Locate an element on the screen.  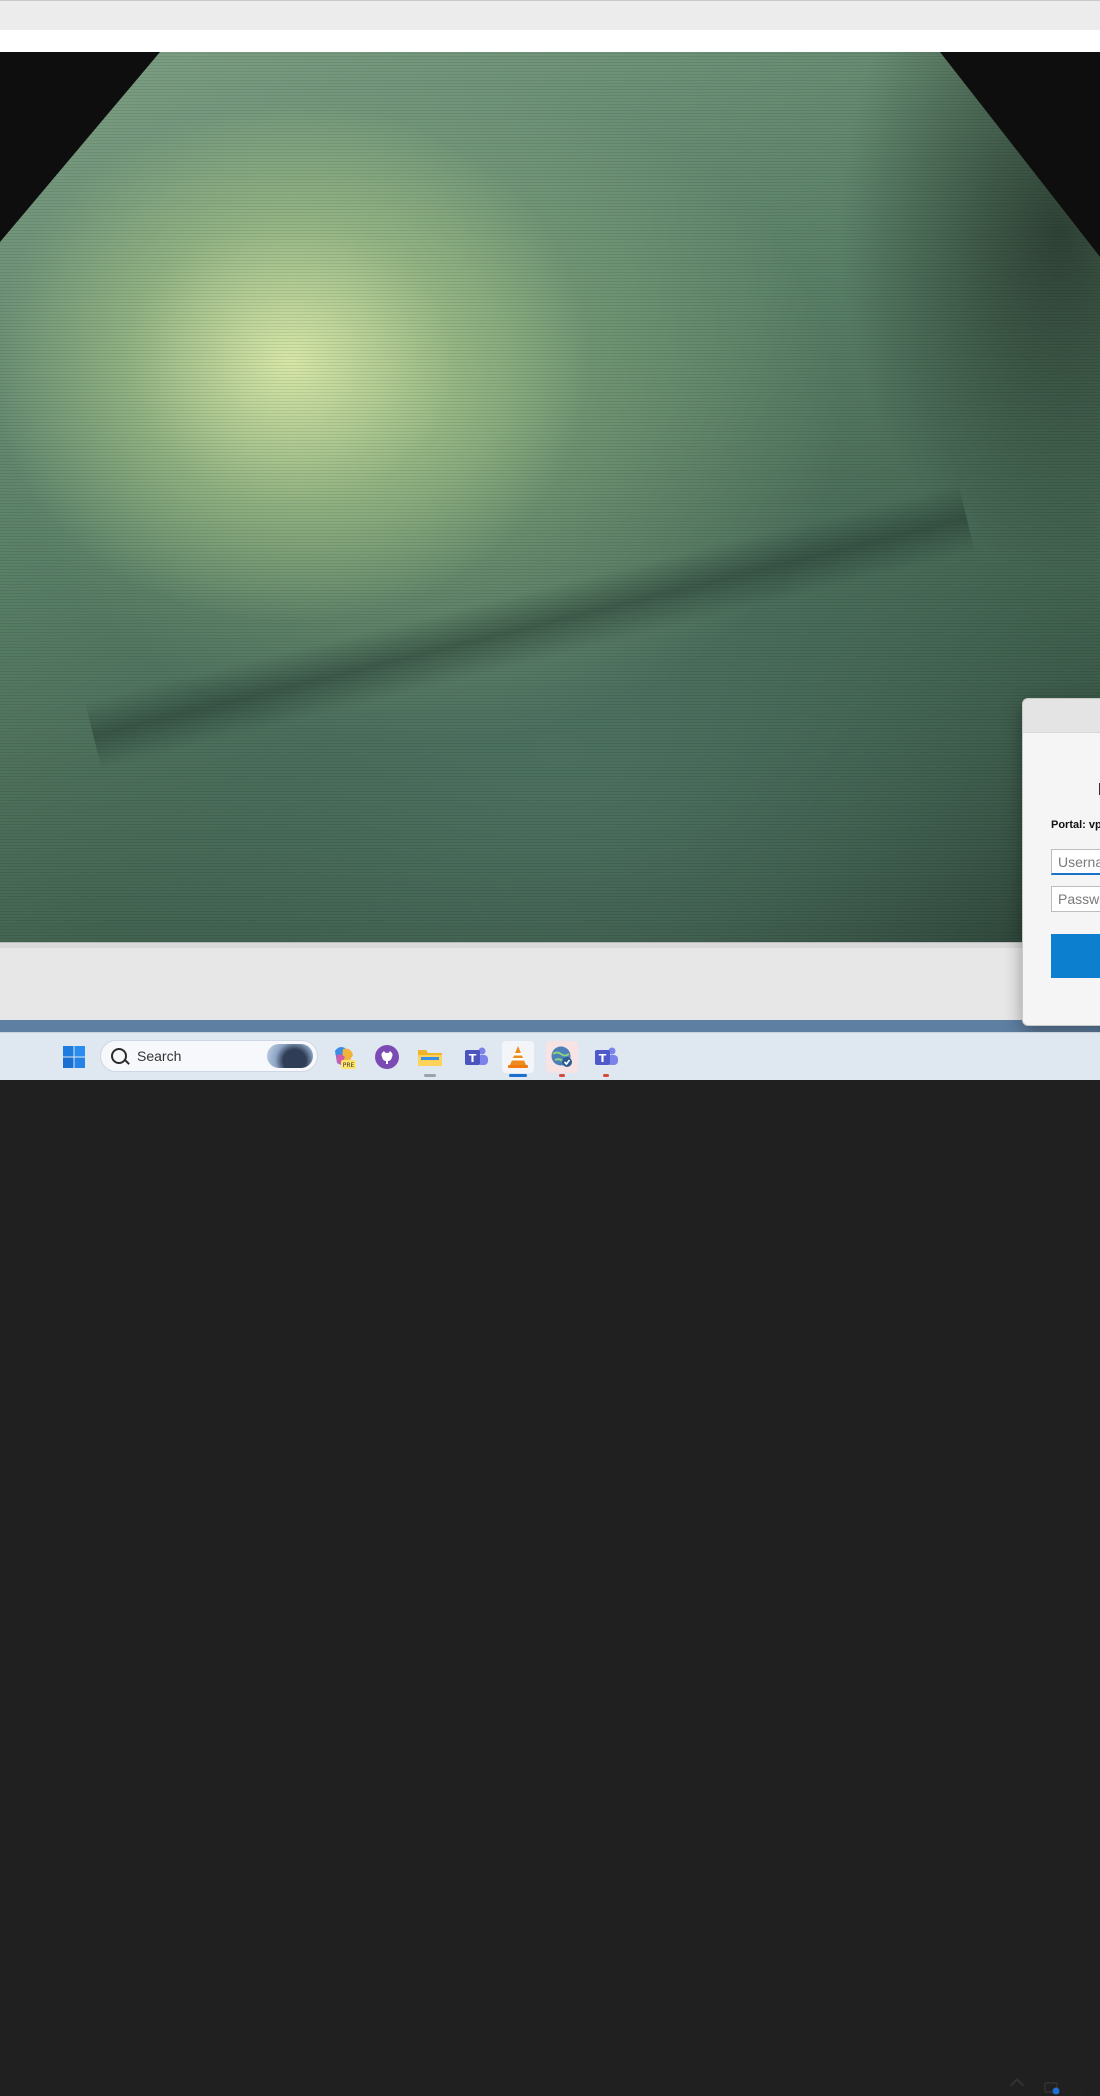
taskbar-search-box: Search is located at coordinates (209, 1056).